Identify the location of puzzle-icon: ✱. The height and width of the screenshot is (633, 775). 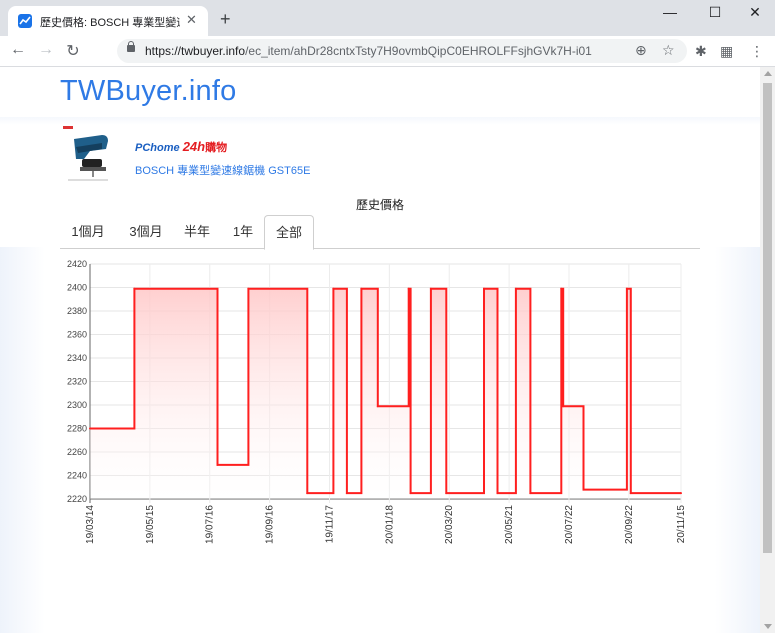
(701, 51).